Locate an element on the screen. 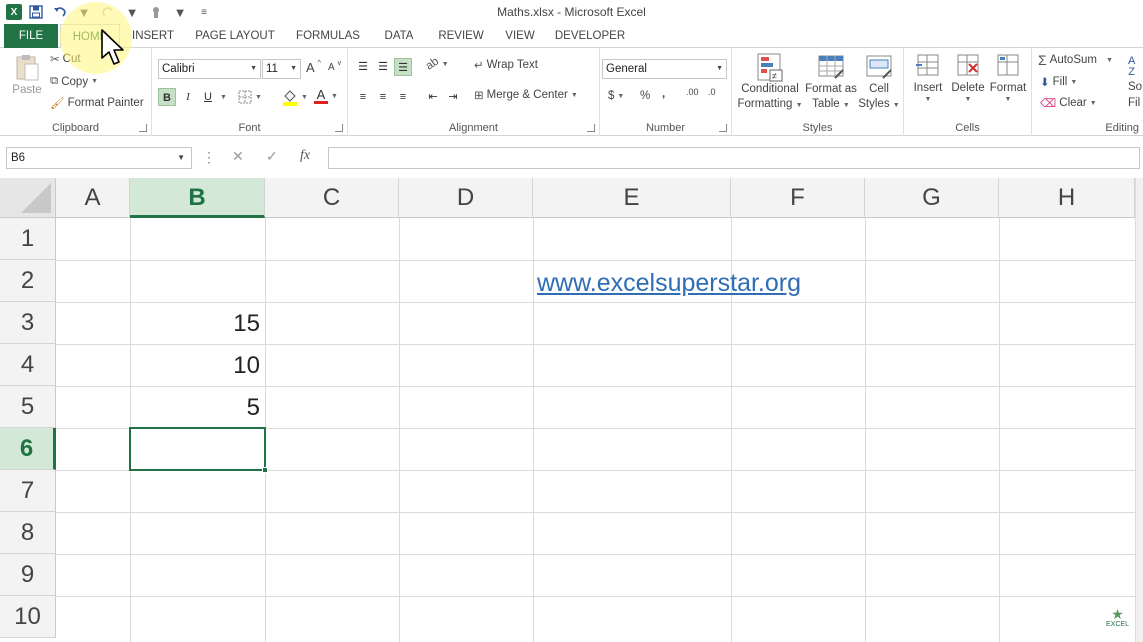 Image resolution: width=1143 pixels, height=642 pixels. increase-decimal-button: .00 is located at coordinates (692, 92).